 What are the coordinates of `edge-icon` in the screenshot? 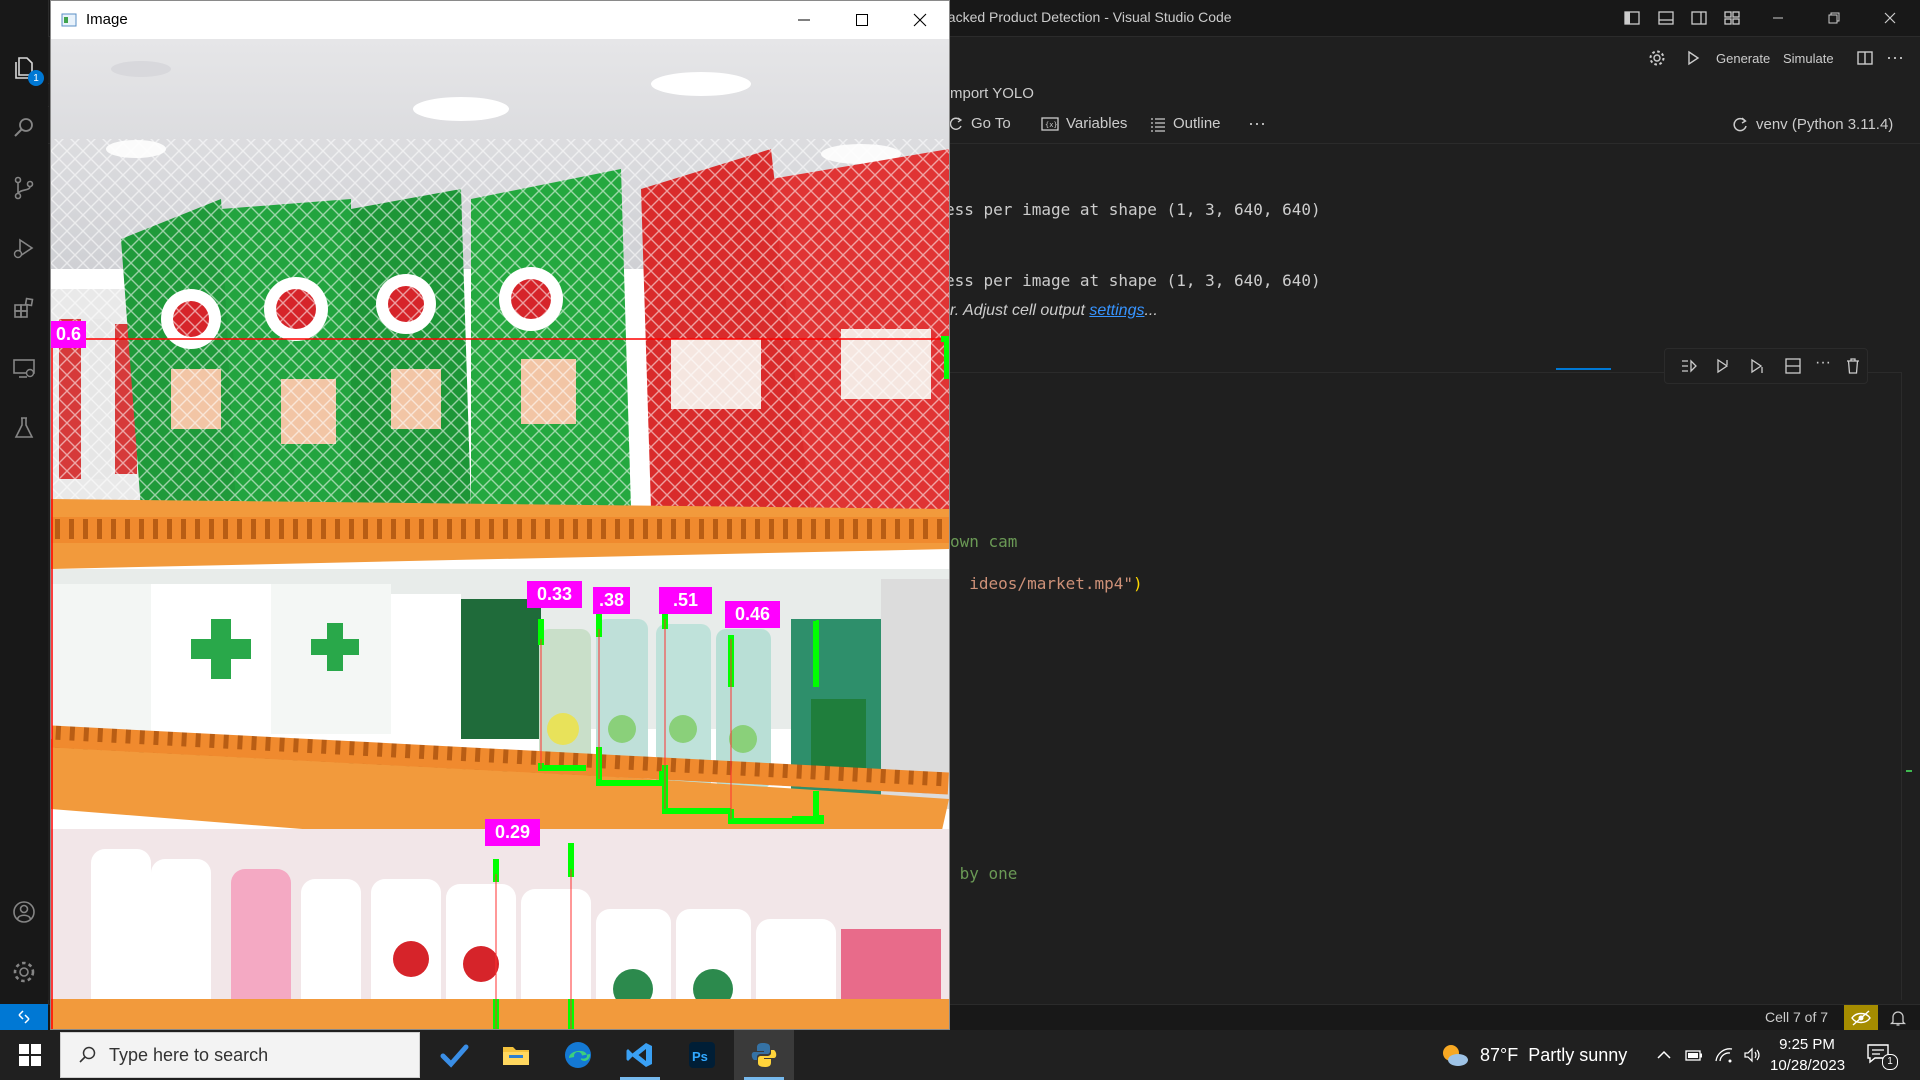 It's located at (578, 1055).